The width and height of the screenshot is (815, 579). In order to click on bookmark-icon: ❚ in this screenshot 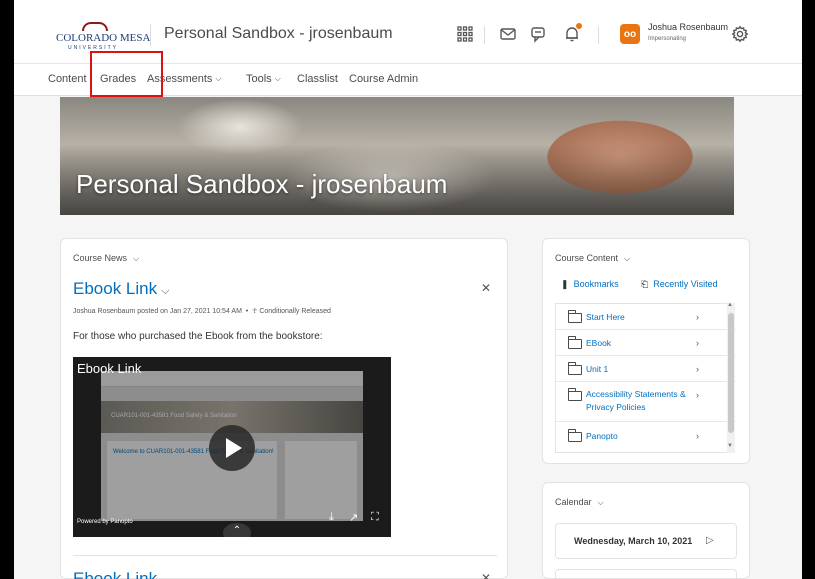, I will do `click(565, 284)`.